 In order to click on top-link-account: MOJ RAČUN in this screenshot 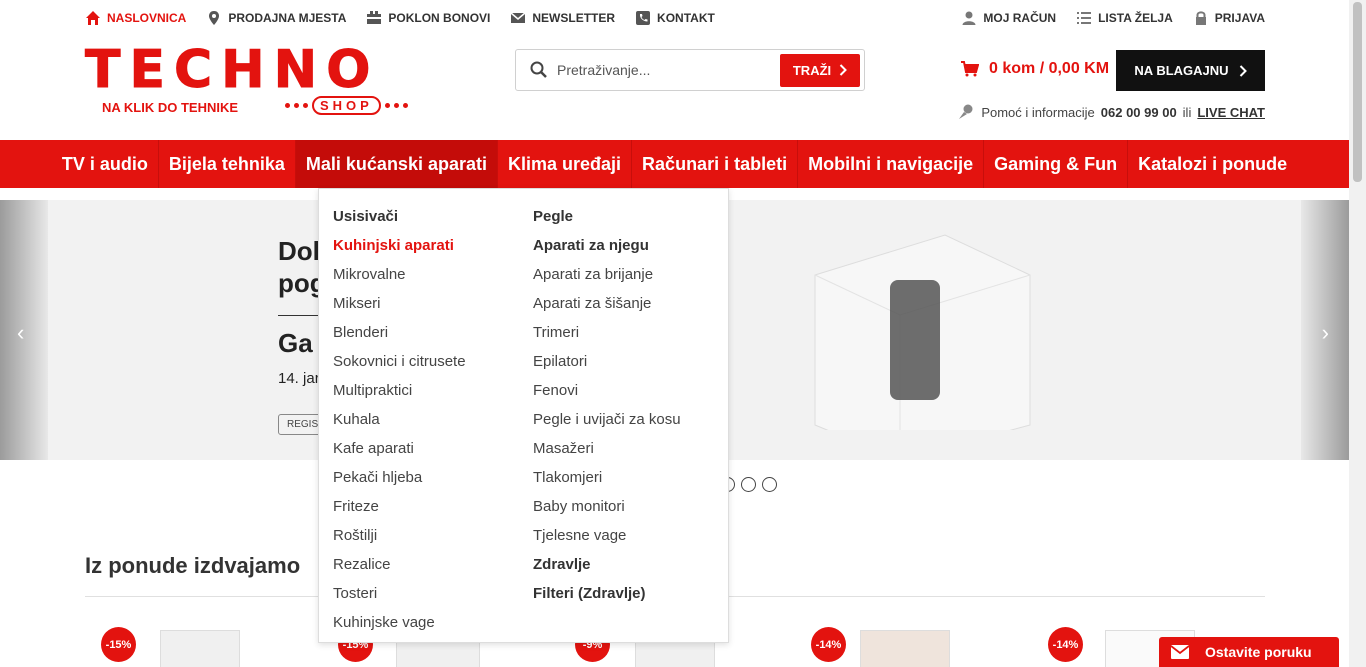, I will do `click(1008, 18)`.